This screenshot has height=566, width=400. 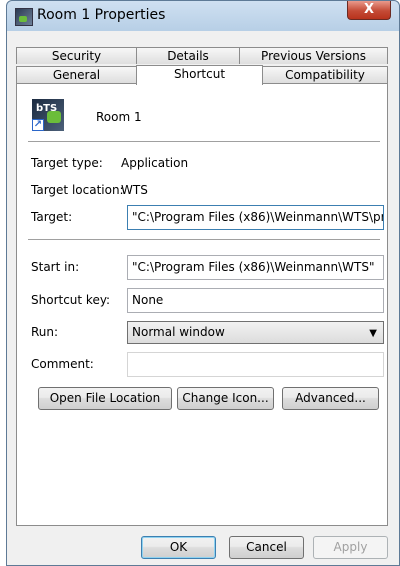 I want to click on shortcut-arrow-icon: ↗, so click(x=38, y=125).